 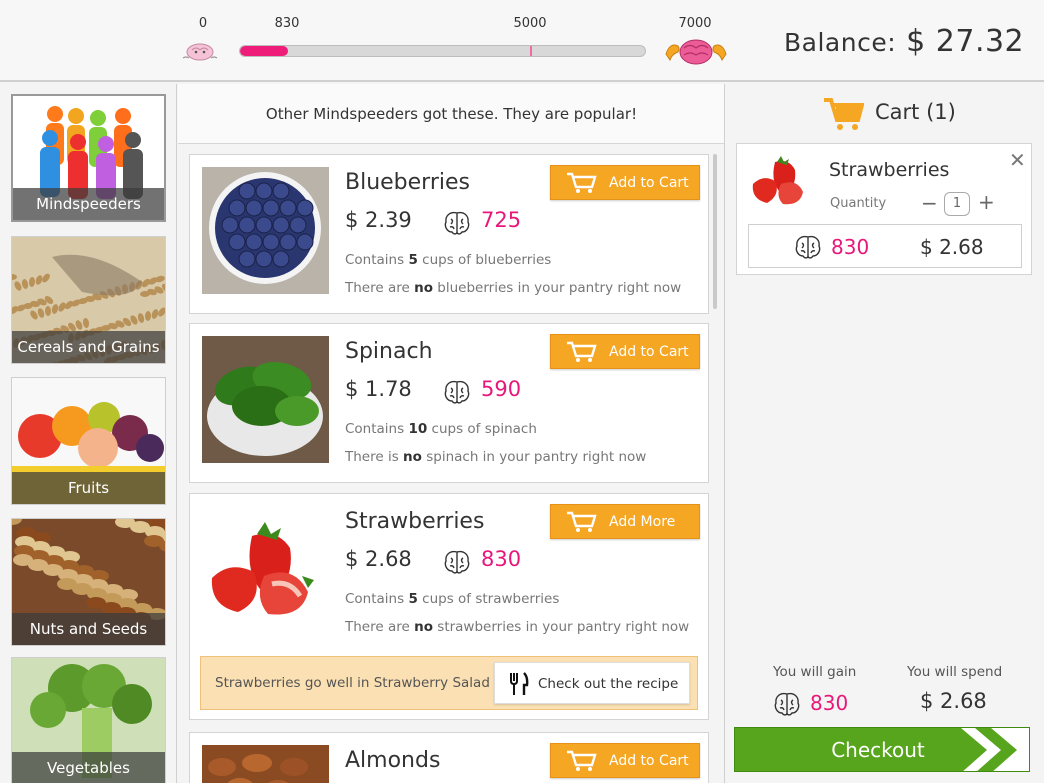 What do you see at coordinates (882, 749) in the screenshot?
I see `checkout-button: Checkout` at bounding box center [882, 749].